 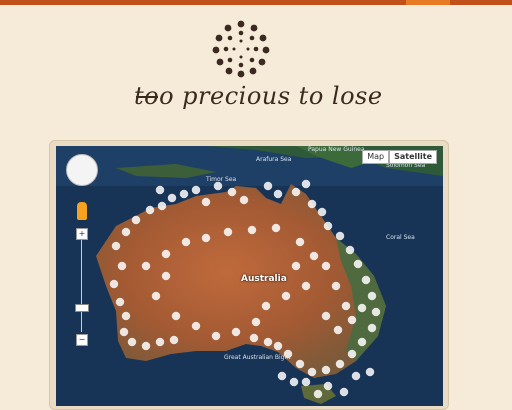 I want to click on map-type-map-button: Map, so click(x=376, y=157).